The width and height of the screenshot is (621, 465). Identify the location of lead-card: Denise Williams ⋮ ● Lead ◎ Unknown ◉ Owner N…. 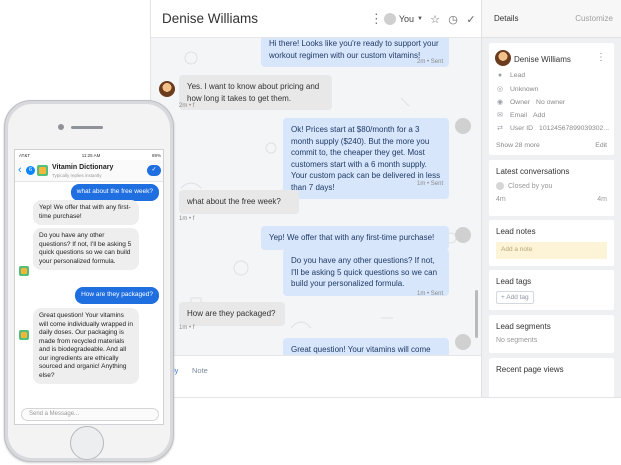
(551, 99).